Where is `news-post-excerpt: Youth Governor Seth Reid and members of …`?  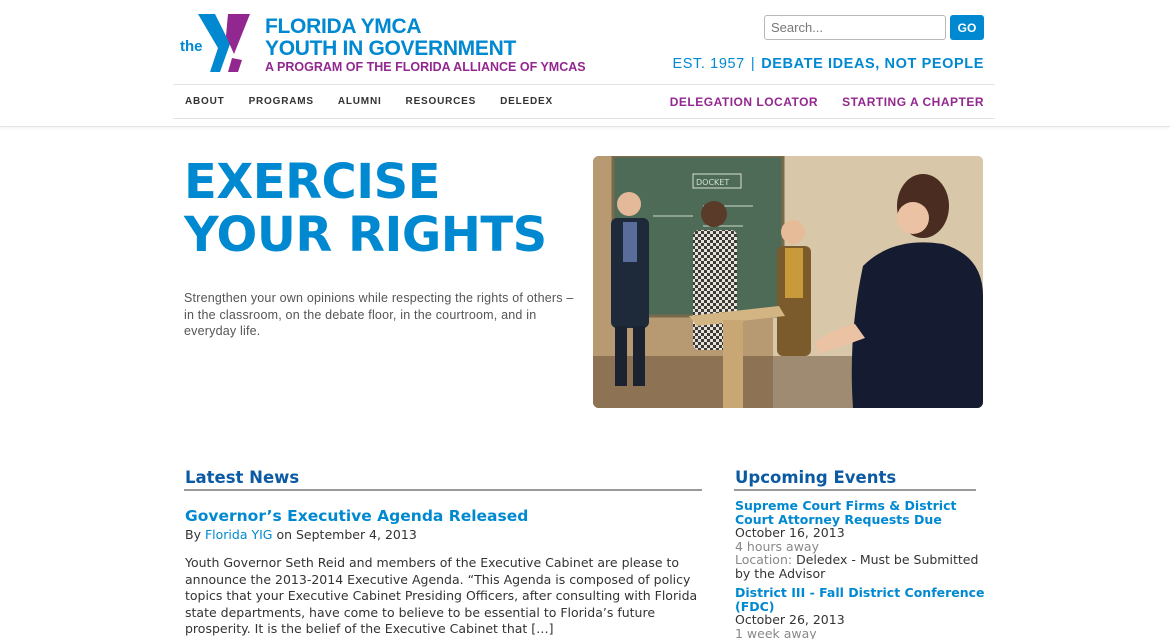 news-post-excerpt: Youth Governor Seth Reid and members of … is located at coordinates (441, 595).